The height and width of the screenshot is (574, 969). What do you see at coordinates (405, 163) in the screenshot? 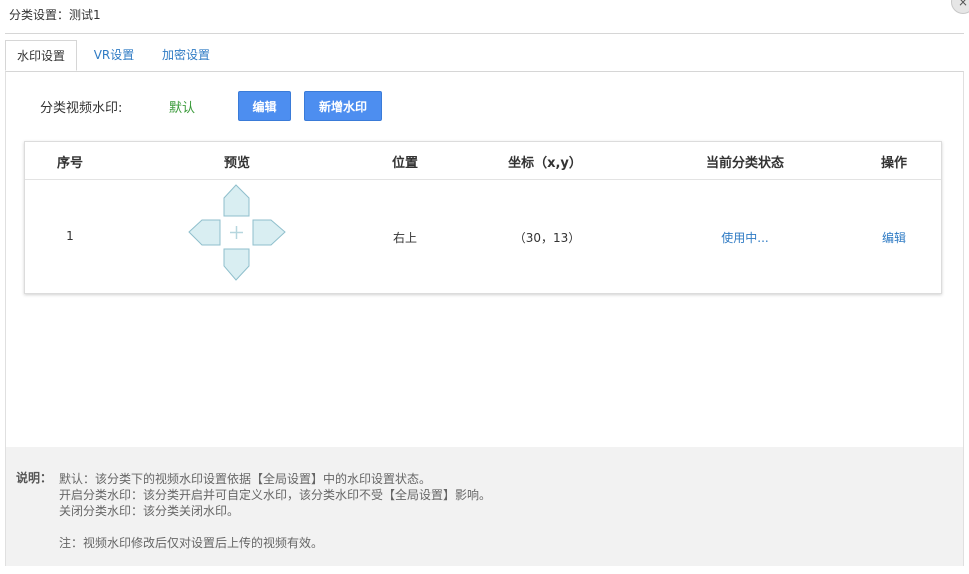
I see `header-position: 位置` at bounding box center [405, 163].